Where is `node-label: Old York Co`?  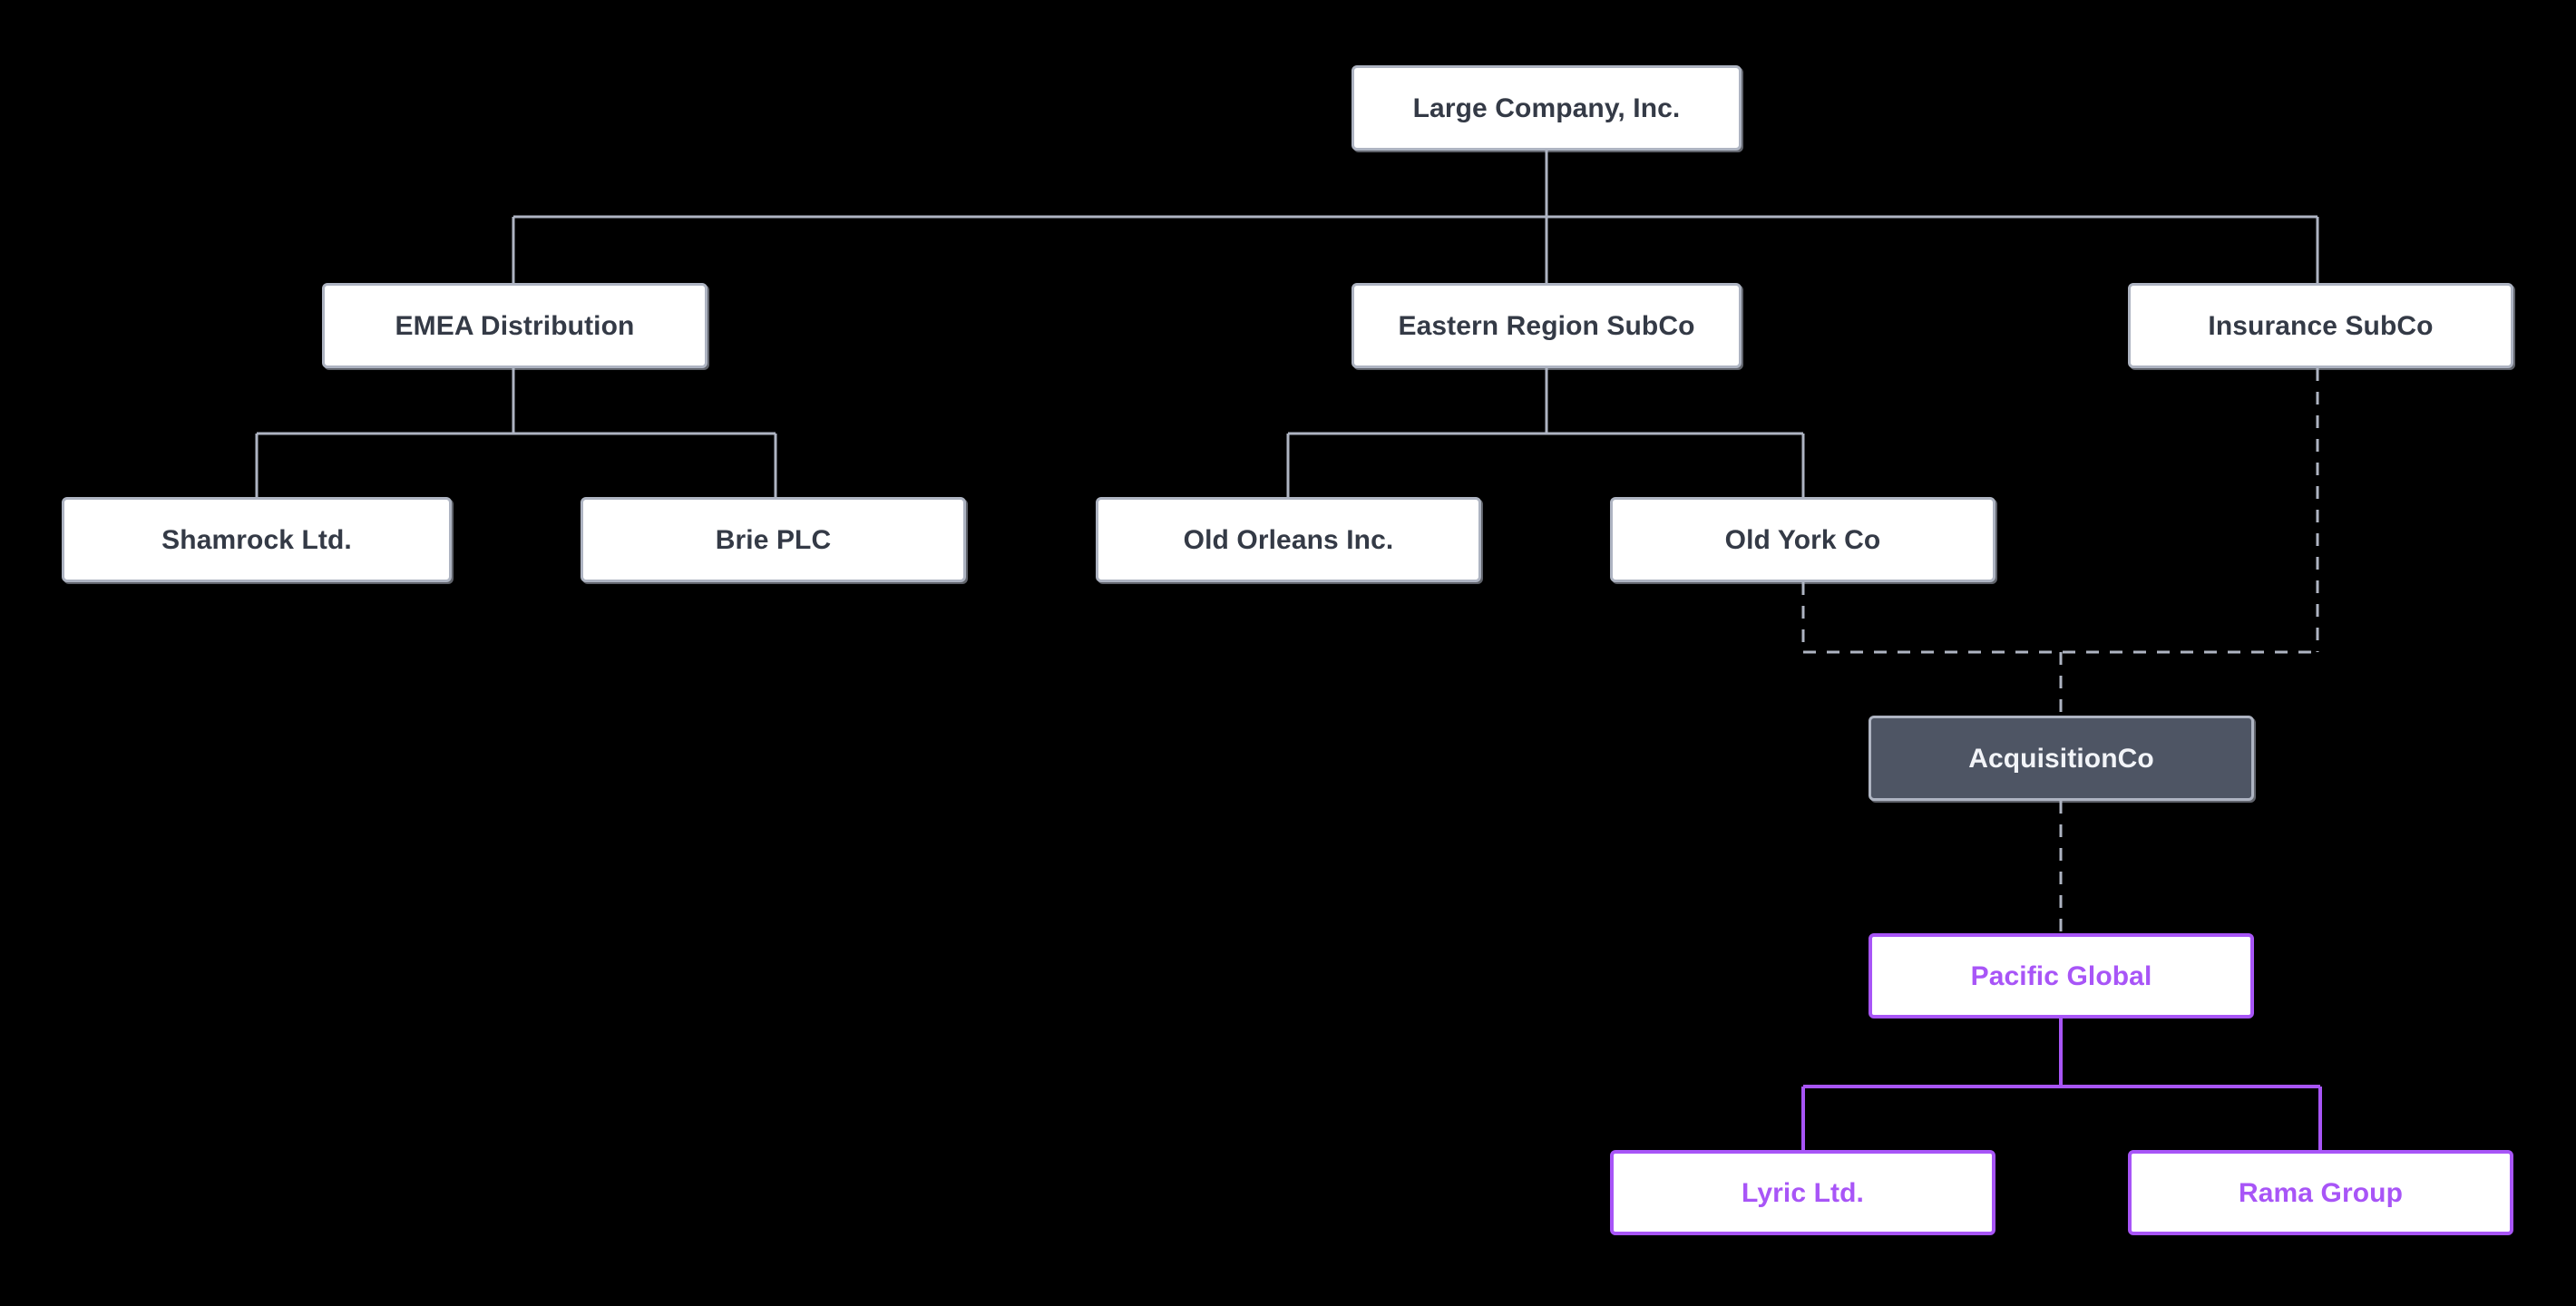 node-label: Old York Co is located at coordinates (1802, 539).